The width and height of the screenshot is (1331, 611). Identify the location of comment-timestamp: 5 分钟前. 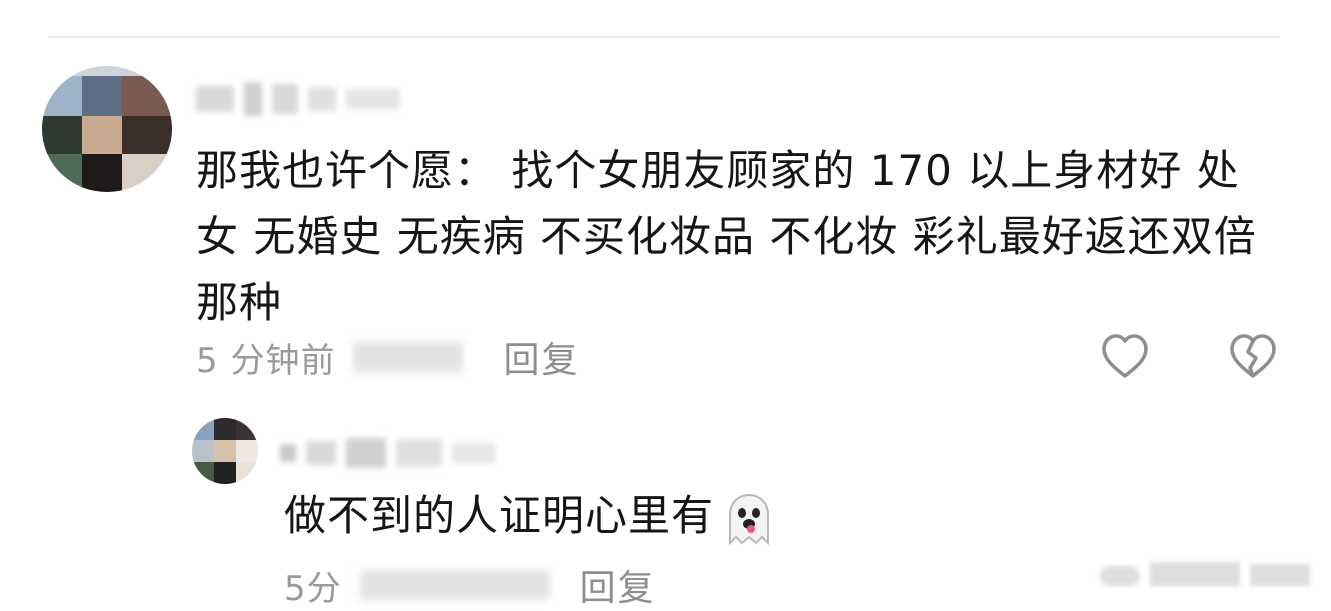
(266, 360).